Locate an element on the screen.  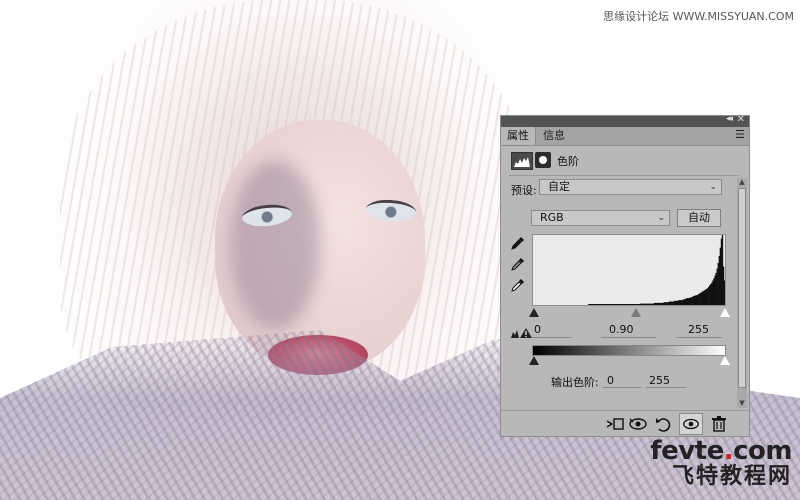
clipping-warning-icon is located at coordinates (522, 333).